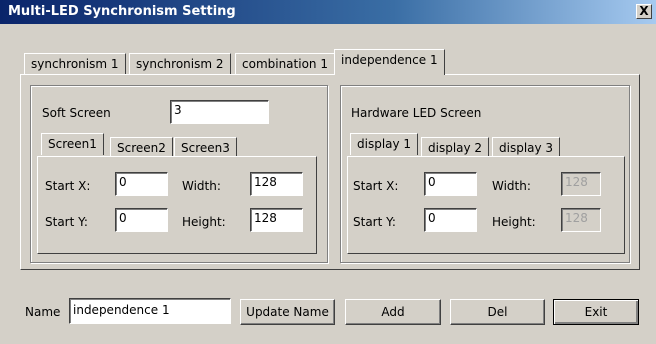 The height and width of the screenshot is (344, 656). Describe the element at coordinates (66, 222) in the screenshot. I see `soft-start-y-label: Start Y:` at that location.